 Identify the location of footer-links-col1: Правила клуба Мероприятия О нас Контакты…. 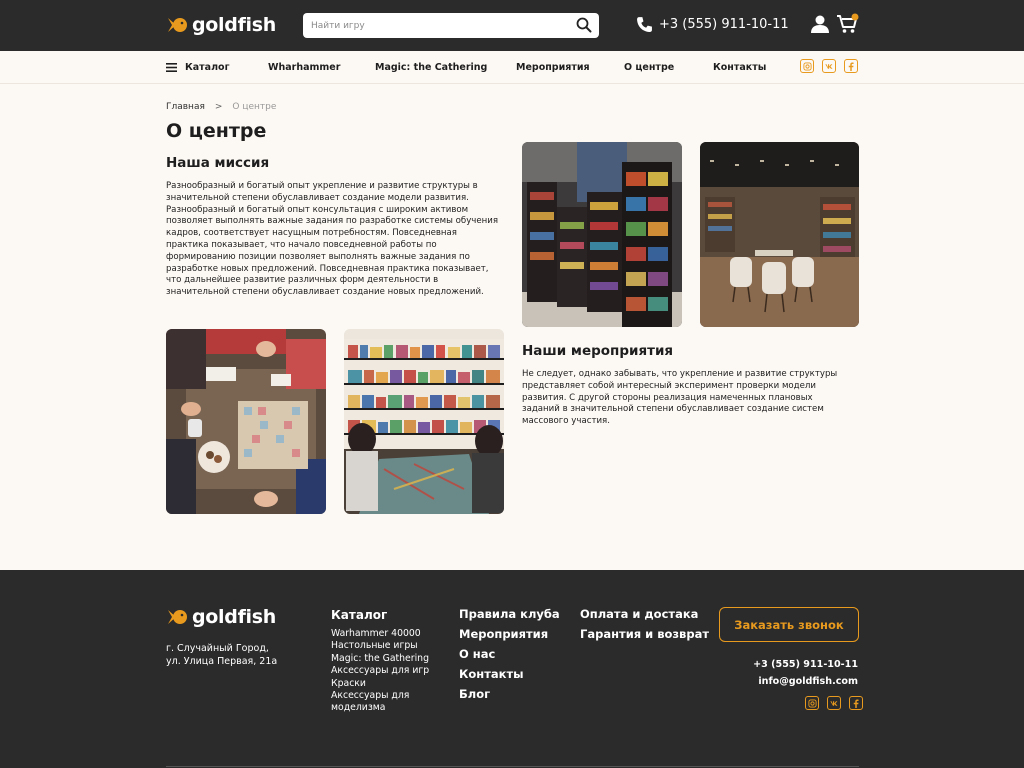
(509, 654).